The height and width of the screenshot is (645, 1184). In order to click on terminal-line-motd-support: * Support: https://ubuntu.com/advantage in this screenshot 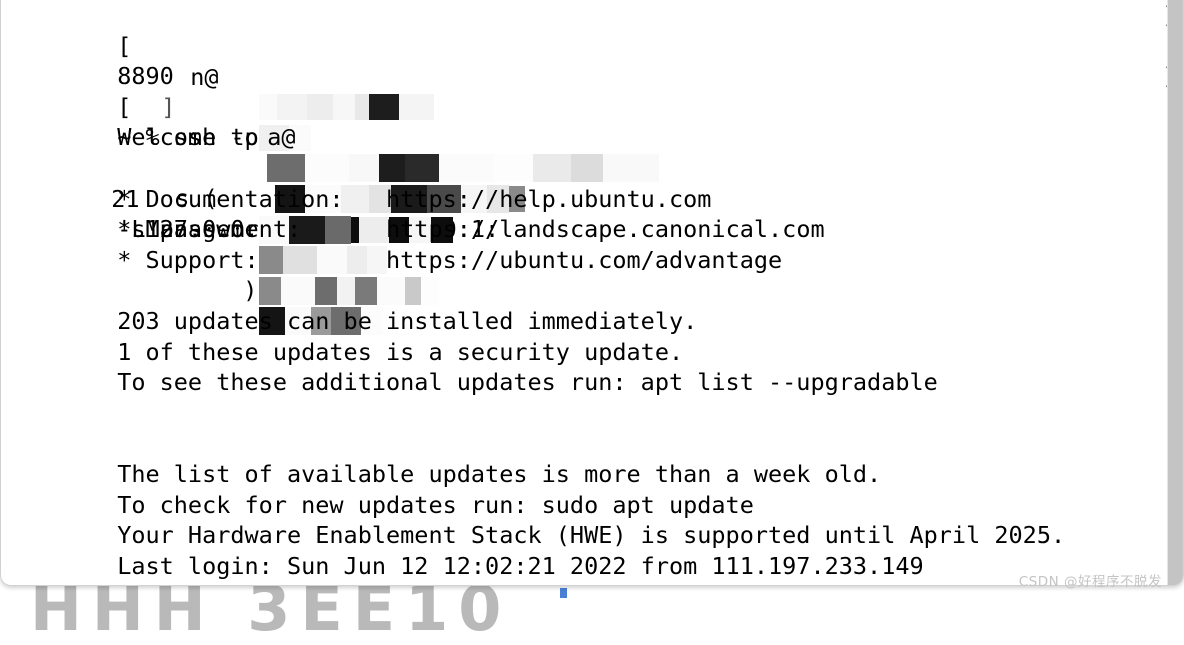, I will do `click(534, 229)`.